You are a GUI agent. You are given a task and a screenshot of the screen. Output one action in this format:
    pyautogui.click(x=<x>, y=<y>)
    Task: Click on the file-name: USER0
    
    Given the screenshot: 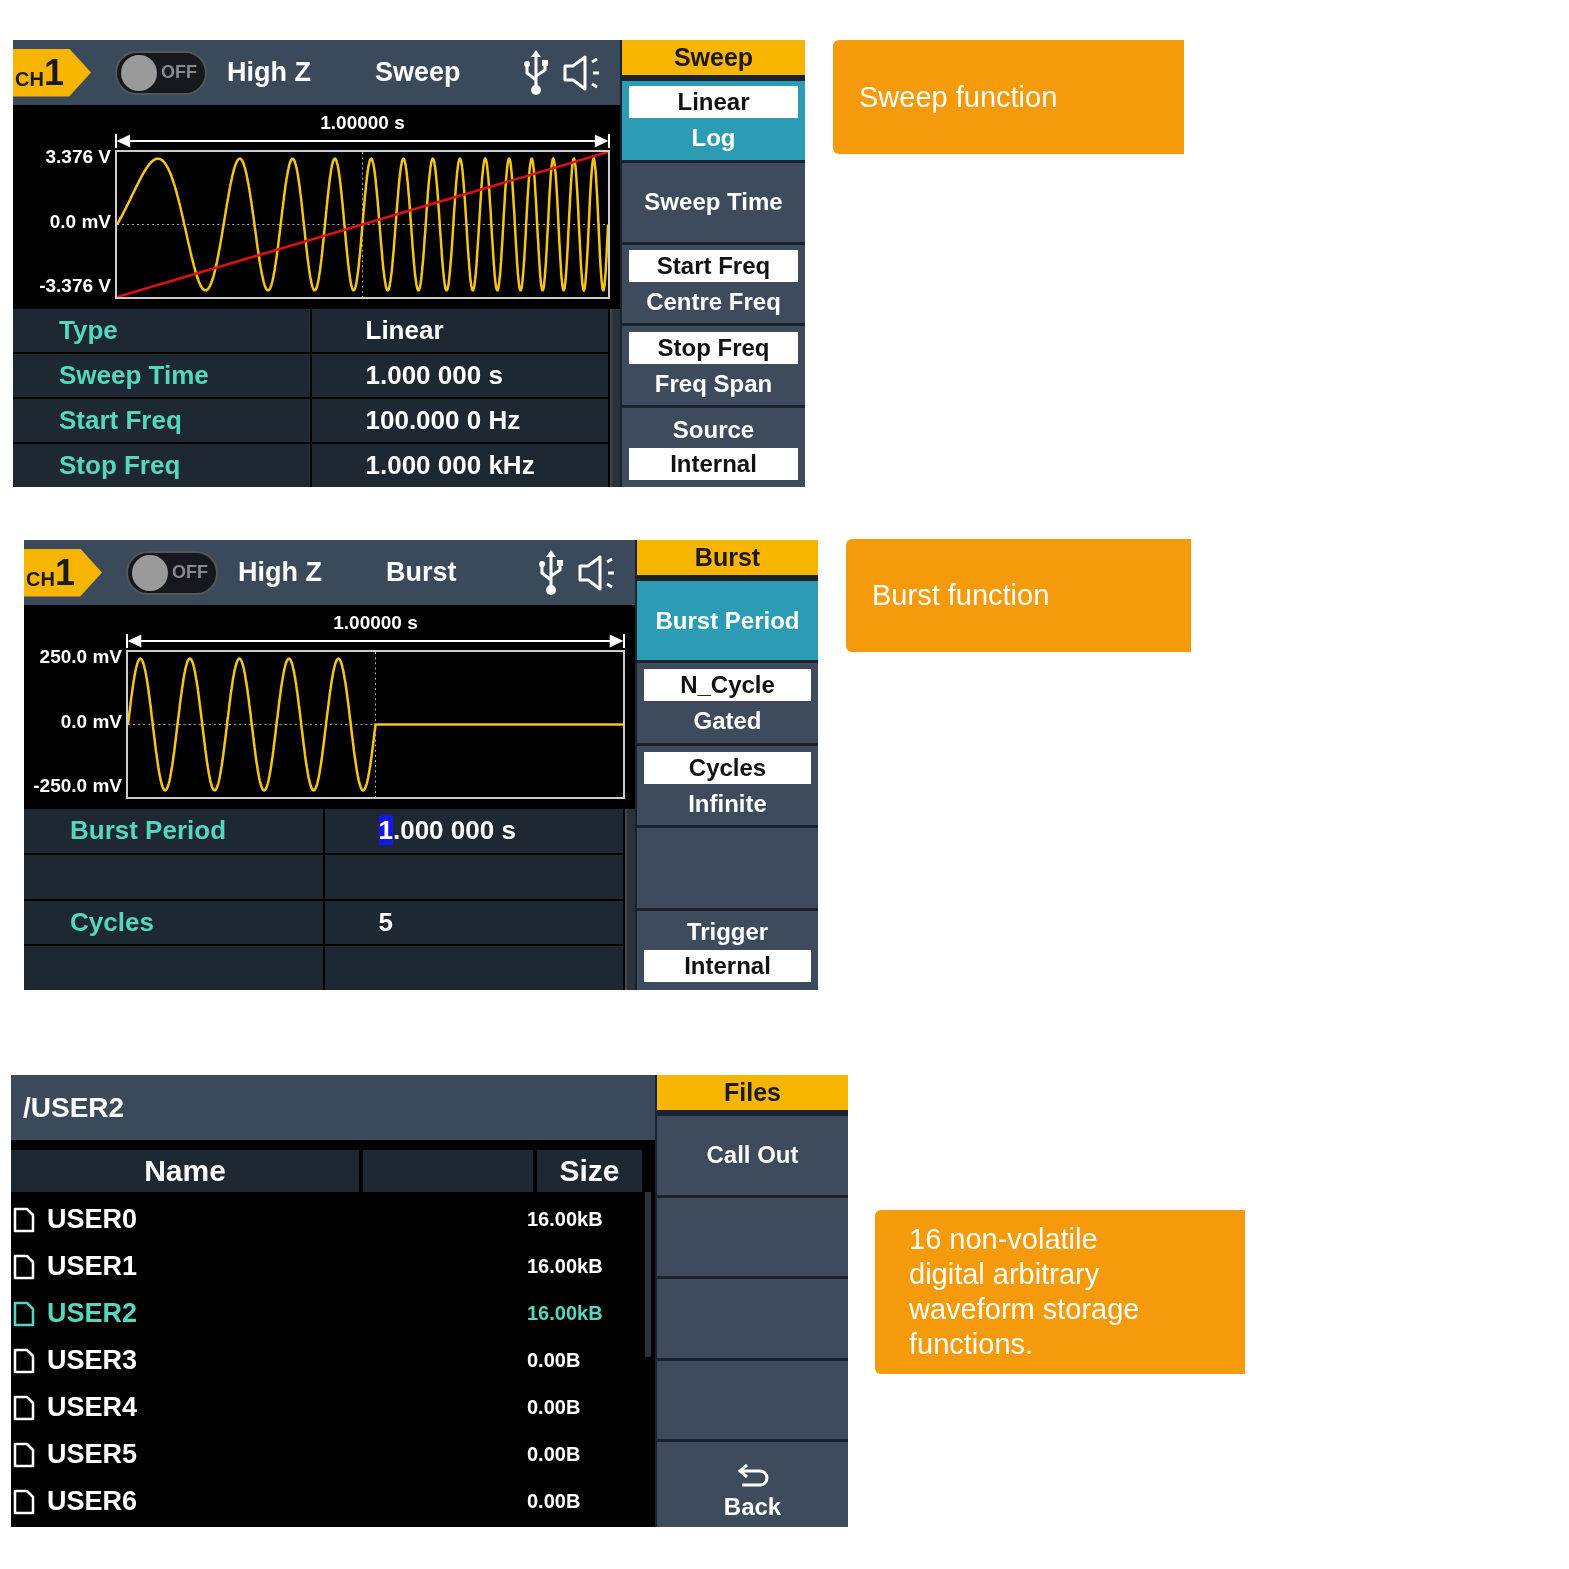 What is the action you would take?
    pyautogui.click(x=287, y=1219)
    